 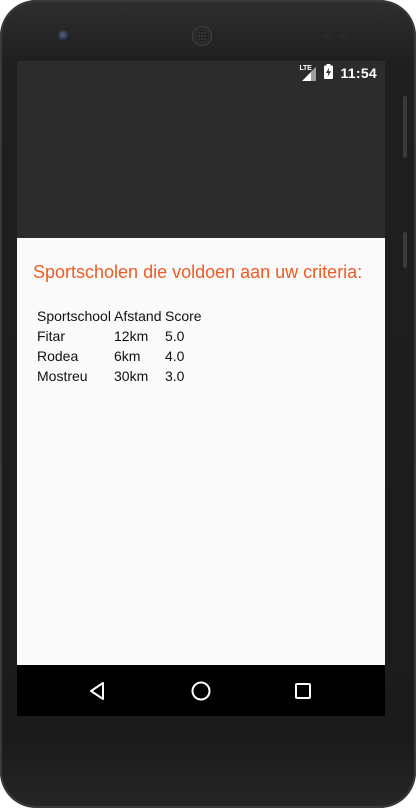 What do you see at coordinates (131, 336) in the screenshot?
I see `cell-afstand: 12km` at bounding box center [131, 336].